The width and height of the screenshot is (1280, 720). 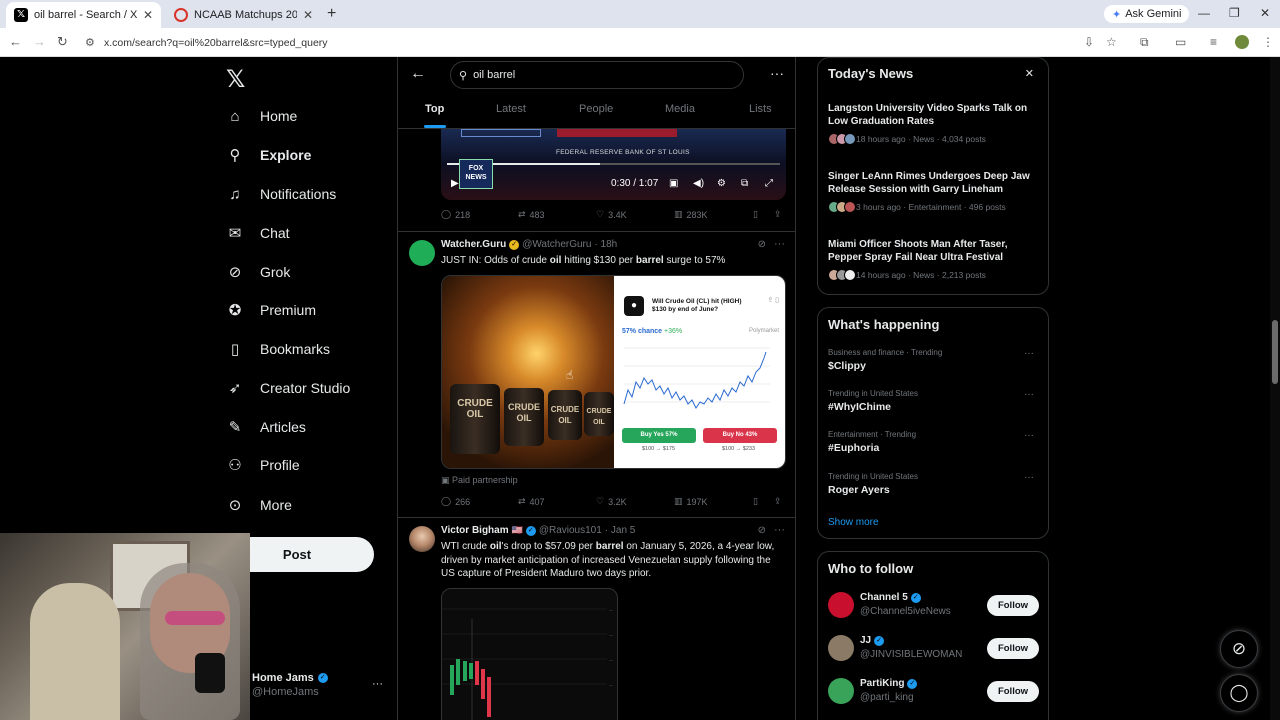 What do you see at coordinates (90, 42) in the screenshot?
I see `site-info-icon: ⚙` at bounding box center [90, 42].